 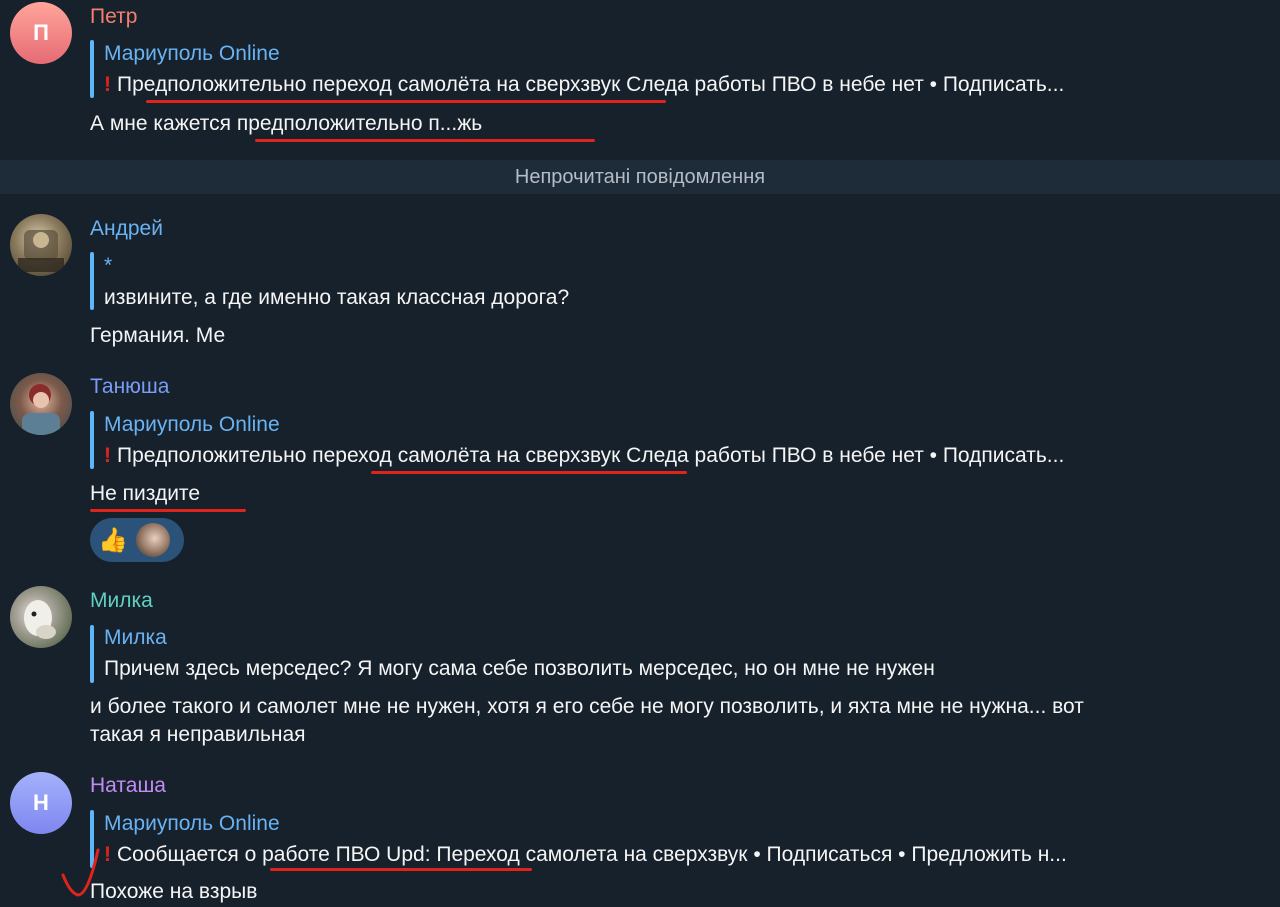 I want to click on avatar: Н, so click(x=41, y=803).